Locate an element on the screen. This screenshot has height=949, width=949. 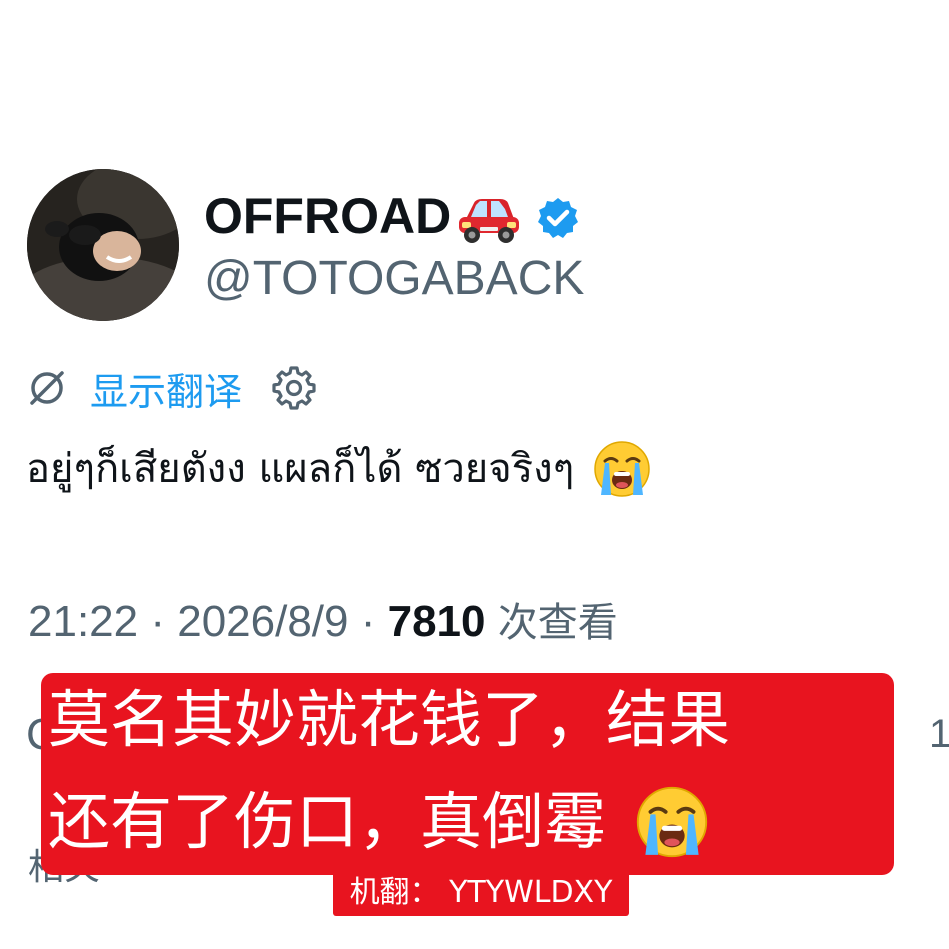
subtitle-line-1: 莫名其妙就花钱了，结果 is located at coordinates (389, 719).